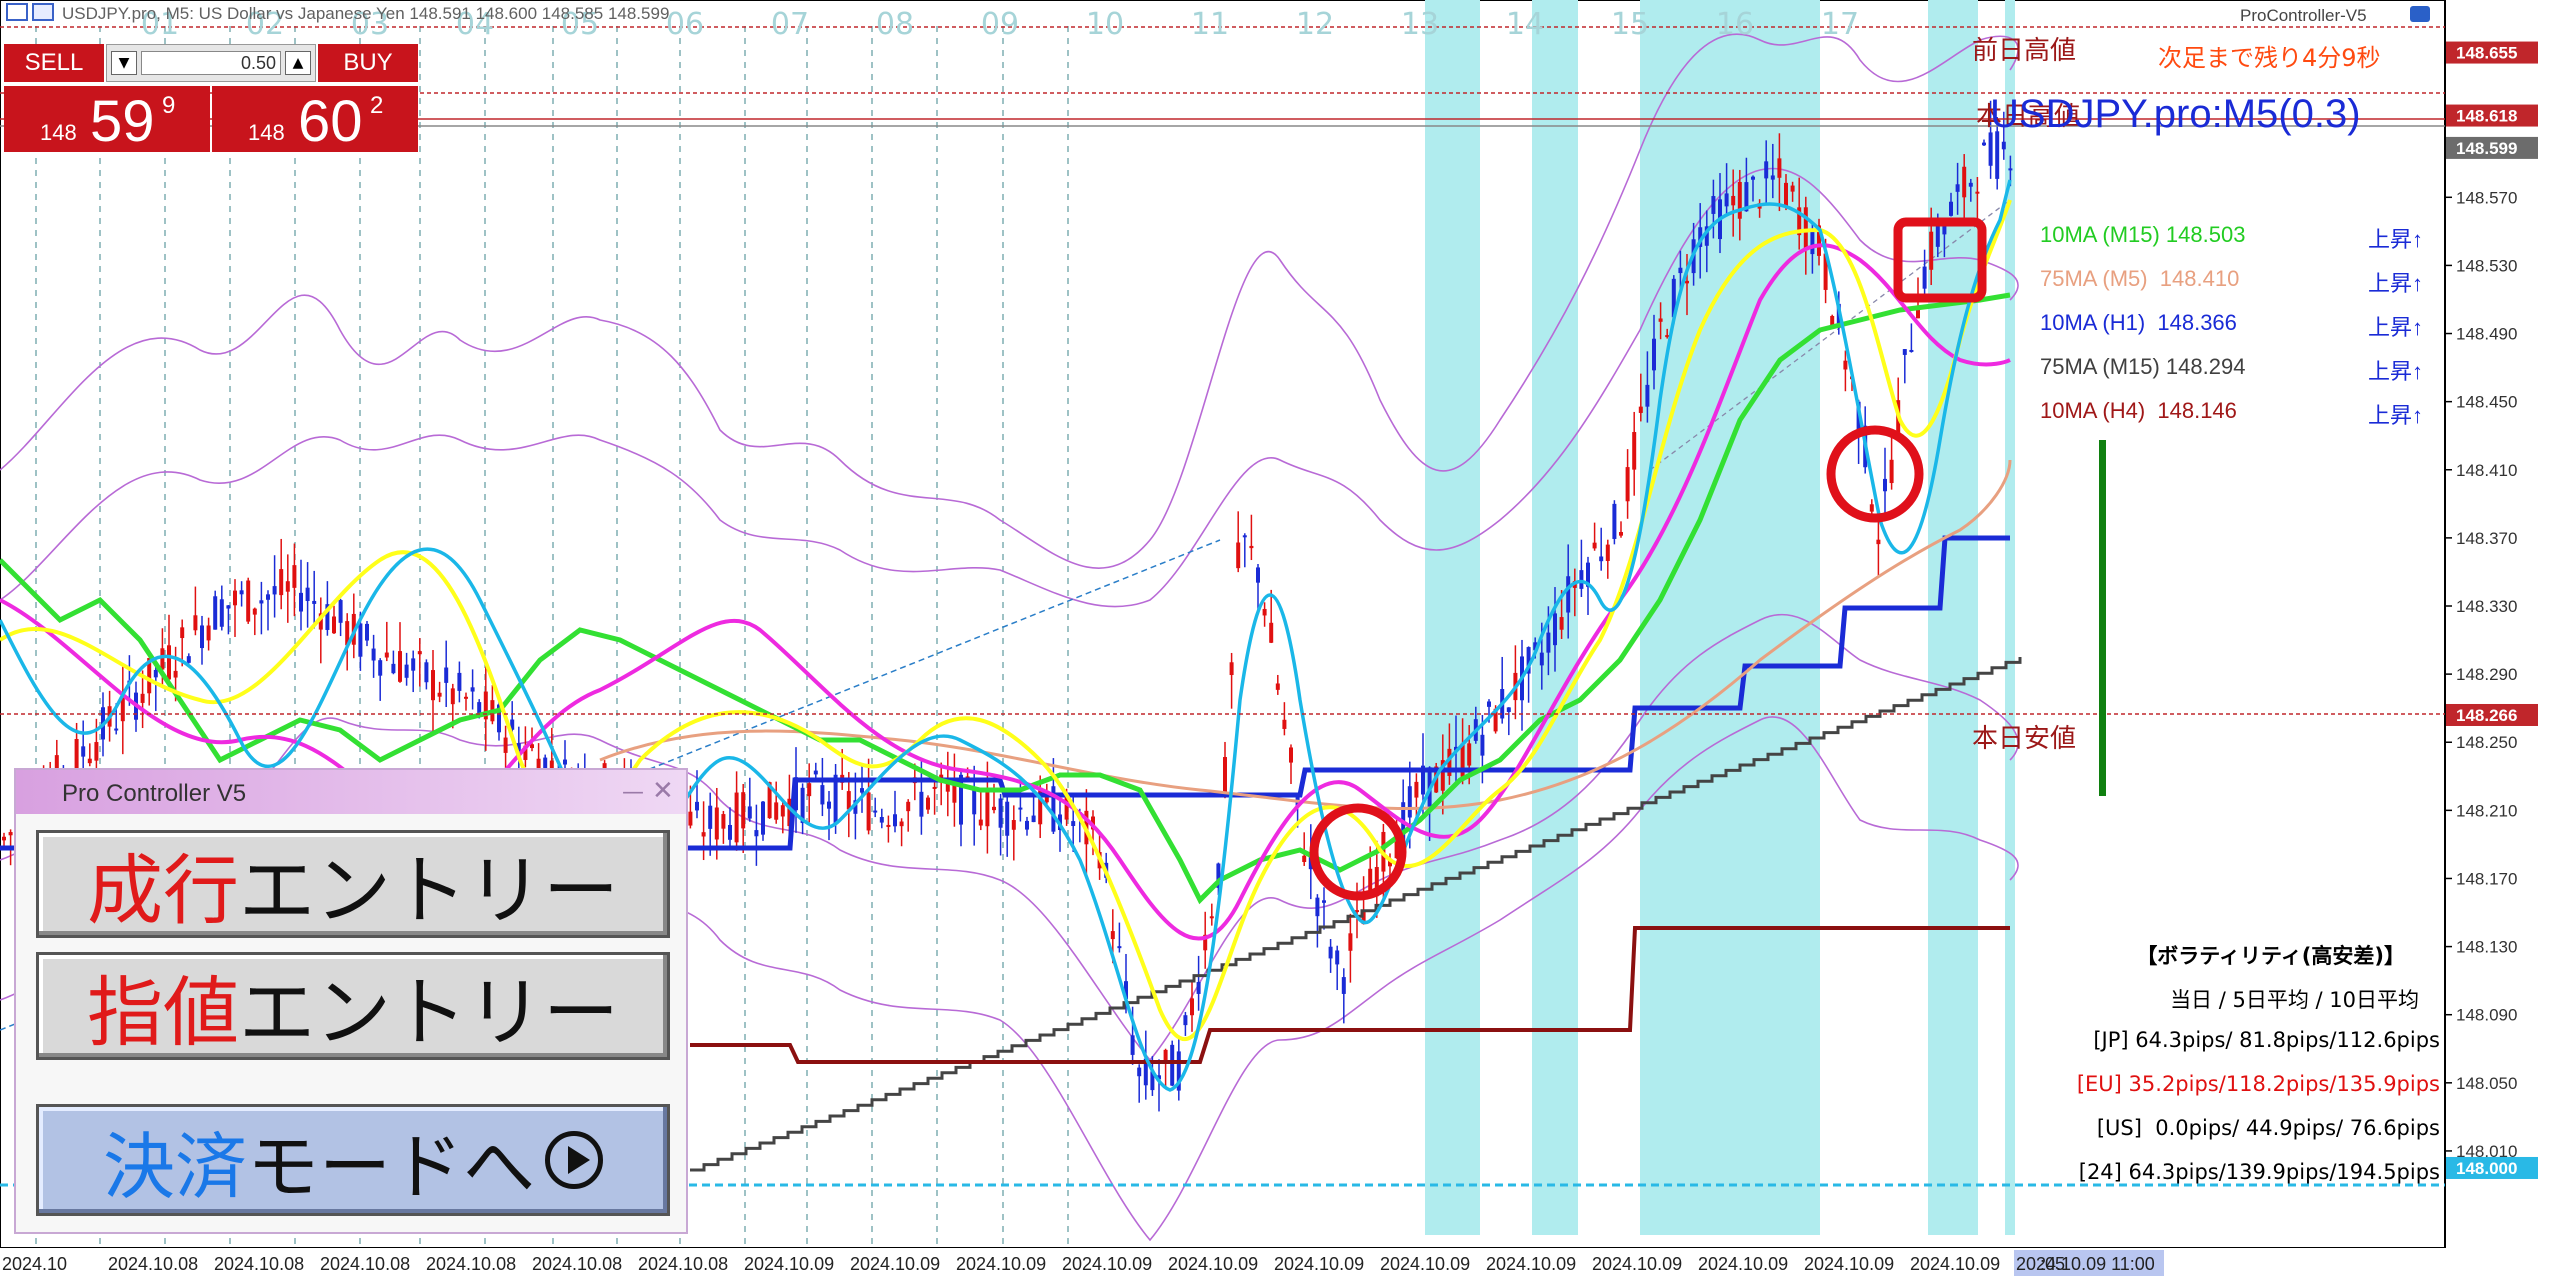 Image resolution: width=2560 pixels, height=1282 pixels. Describe the element at coordinates (663, 791) in the screenshot. I see `close-icon: ✕` at that location.